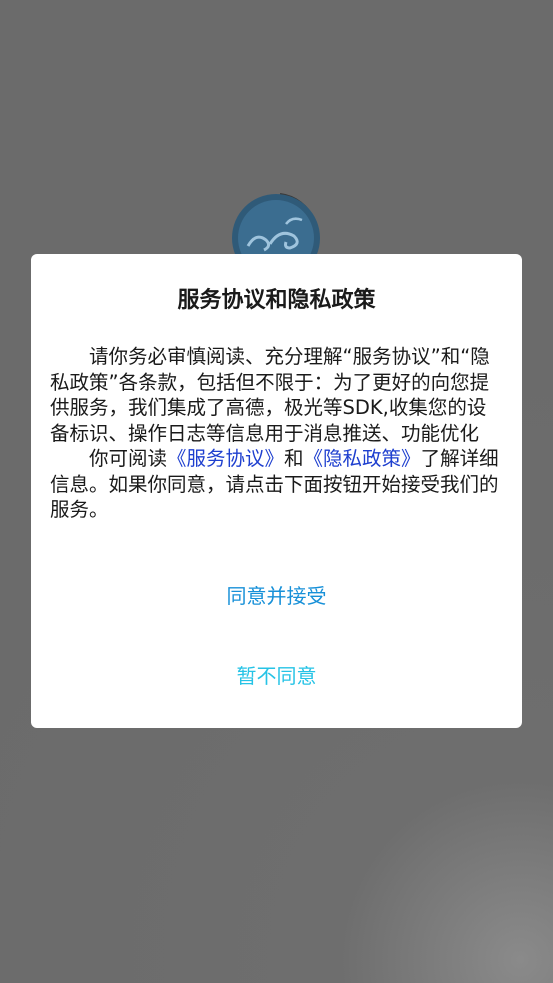  Describe the element at coordinates (225, 458) in the screenshot. I see `service-agreement-link: 《服务协议》` at that location.